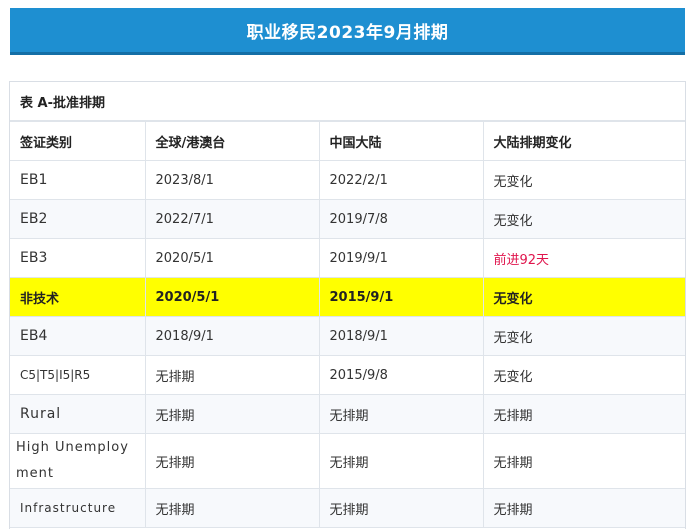 The image size is (692, 529). I want to click on cell-china: 2019/7/8, so click(401, 219).